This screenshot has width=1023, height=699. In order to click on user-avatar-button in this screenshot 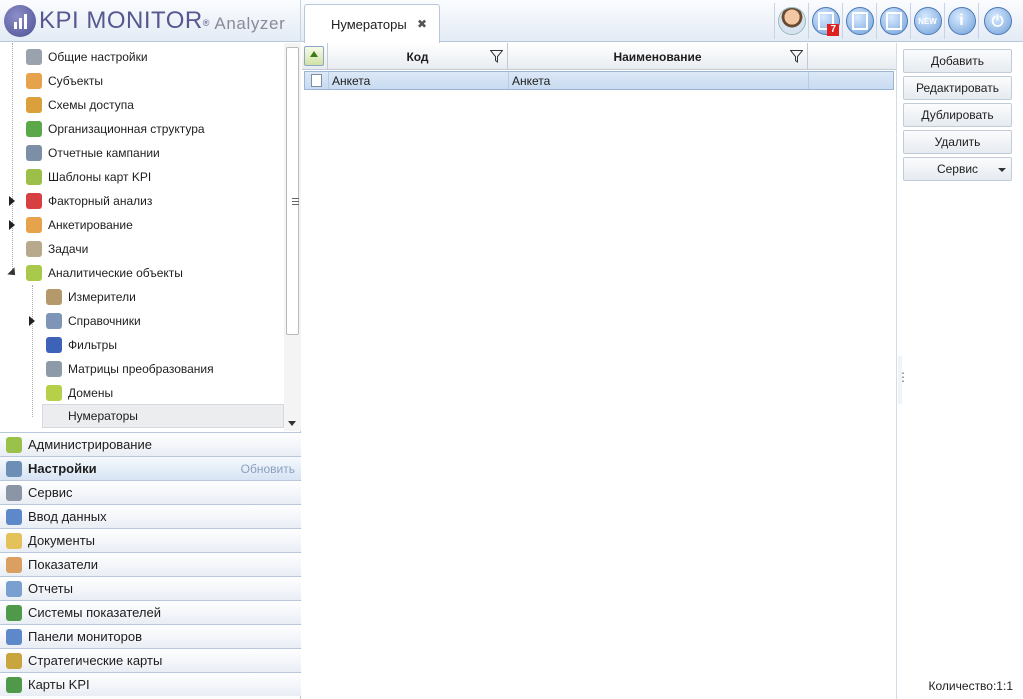, I will do `click(791, 21)`.